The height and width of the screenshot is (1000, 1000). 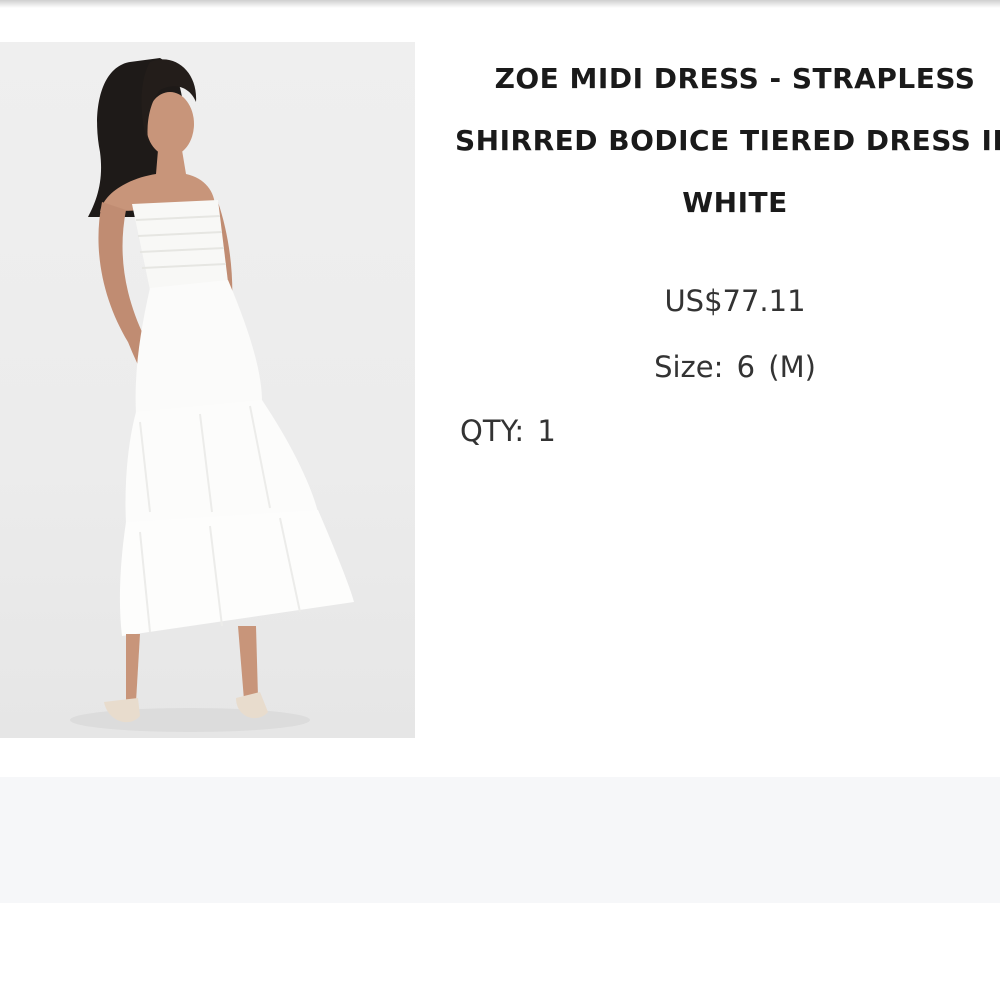 I want to click on footer-band, so click(x=500, y=840).